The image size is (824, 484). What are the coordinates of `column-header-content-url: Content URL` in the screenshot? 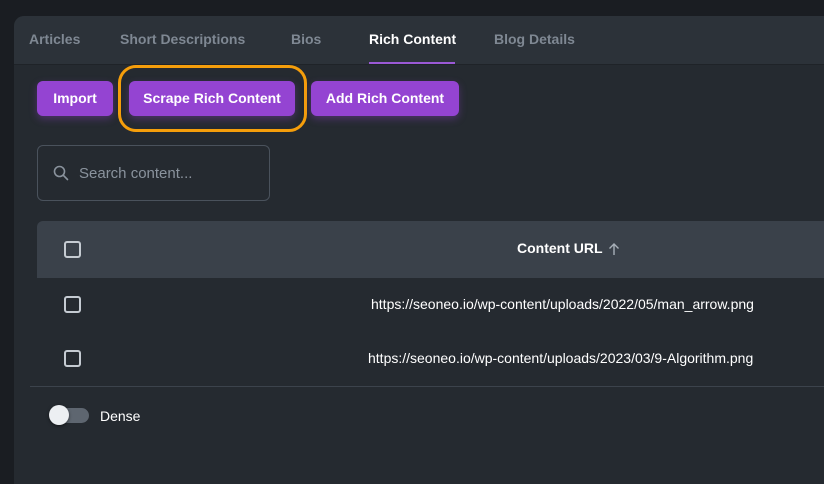 It's located at (560, 248).